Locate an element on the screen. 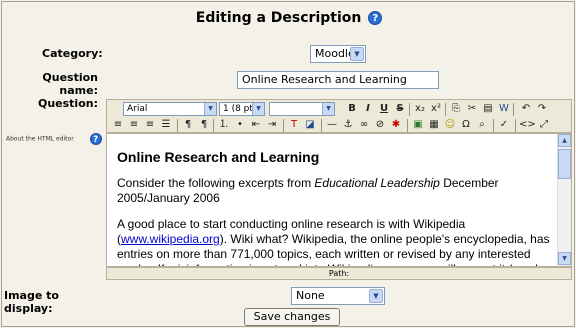  editor-scrollbar: ▲ ▼ is located at coordinates (564, 200).